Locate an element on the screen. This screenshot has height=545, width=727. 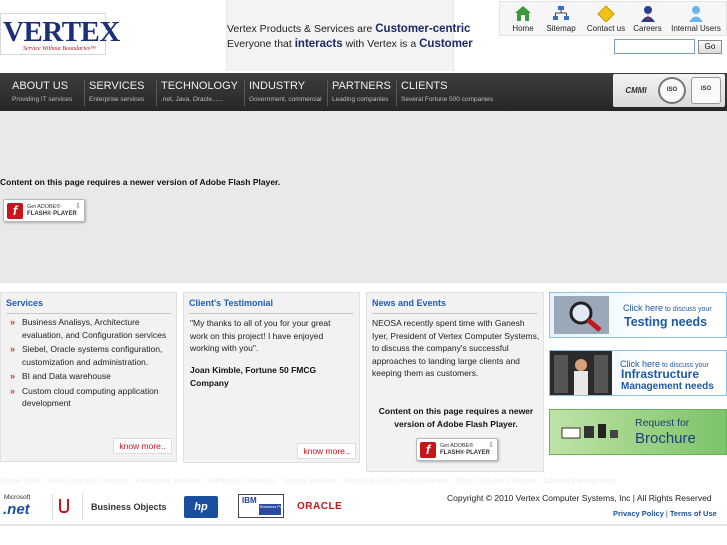
java-logo is located at coordinates (63, 507).